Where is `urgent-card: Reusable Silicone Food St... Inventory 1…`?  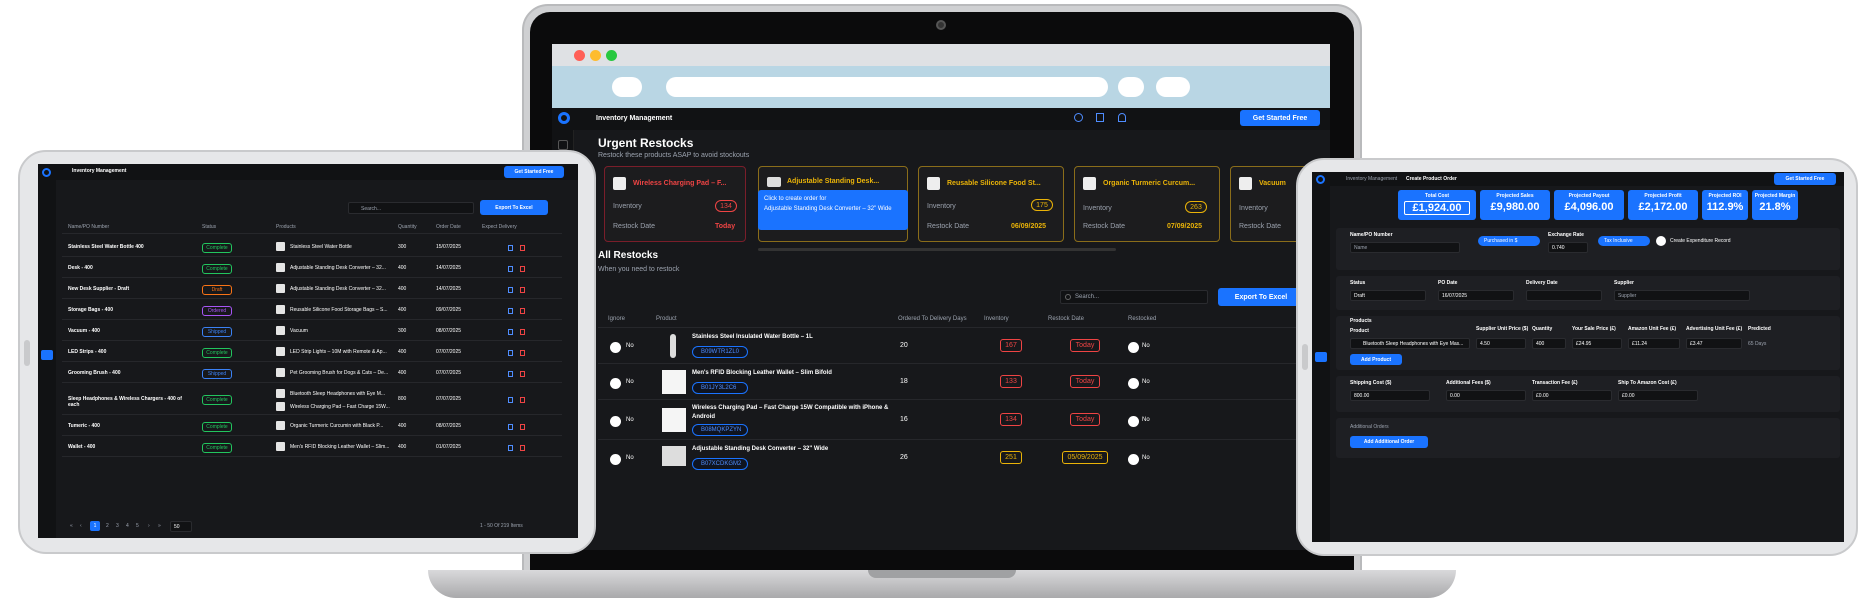 urgent-card: Reusable Silicone Food St... Inventory 1… is located at coordinates (991, 204).